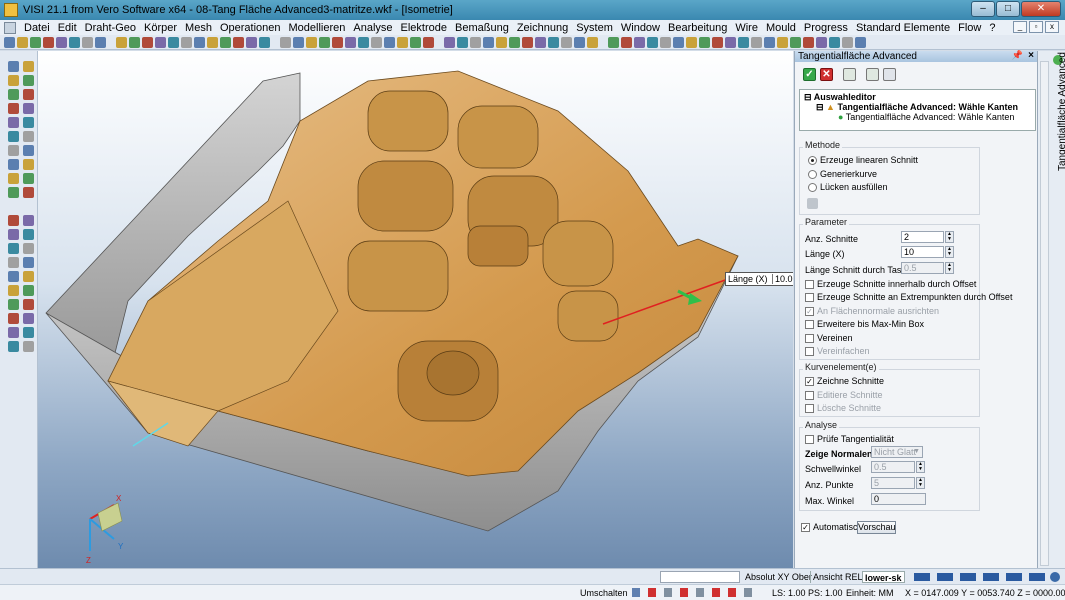 This screenshot has width=1065, height=600. What do you see at coordinates (37, 28) in the screenshot?
I see `menu-datei: Datei` at bounding box center [37, 28].